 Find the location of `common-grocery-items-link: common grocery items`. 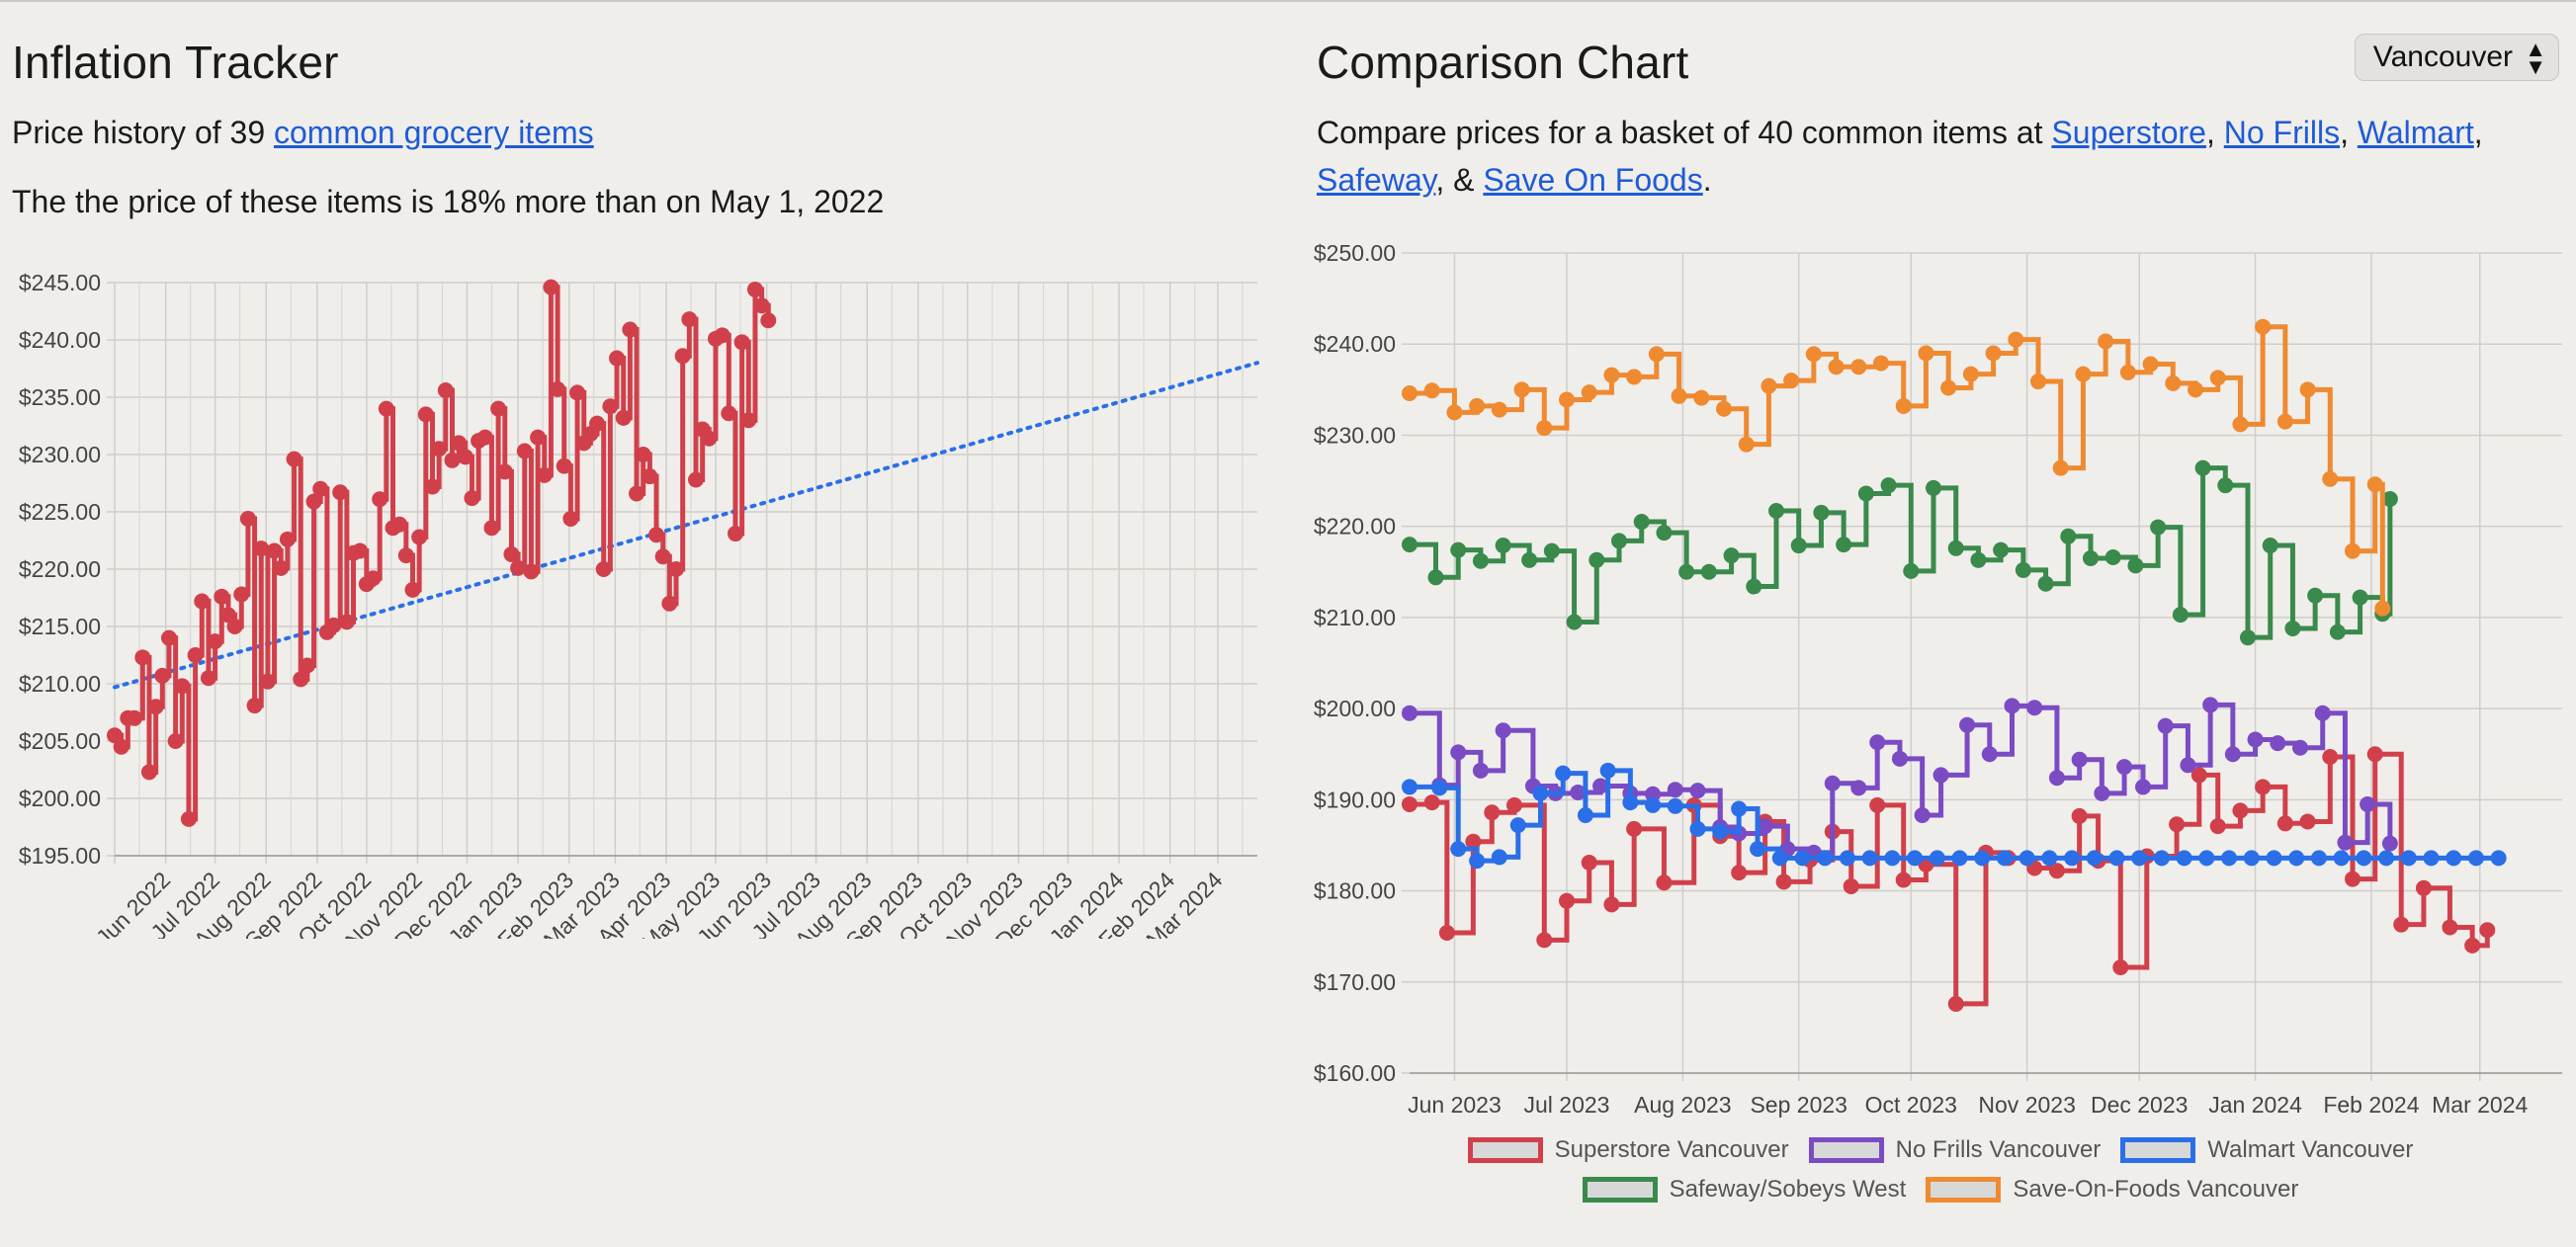

common-grocery-items-link: common grocery items is located at coordinates (434, 132).